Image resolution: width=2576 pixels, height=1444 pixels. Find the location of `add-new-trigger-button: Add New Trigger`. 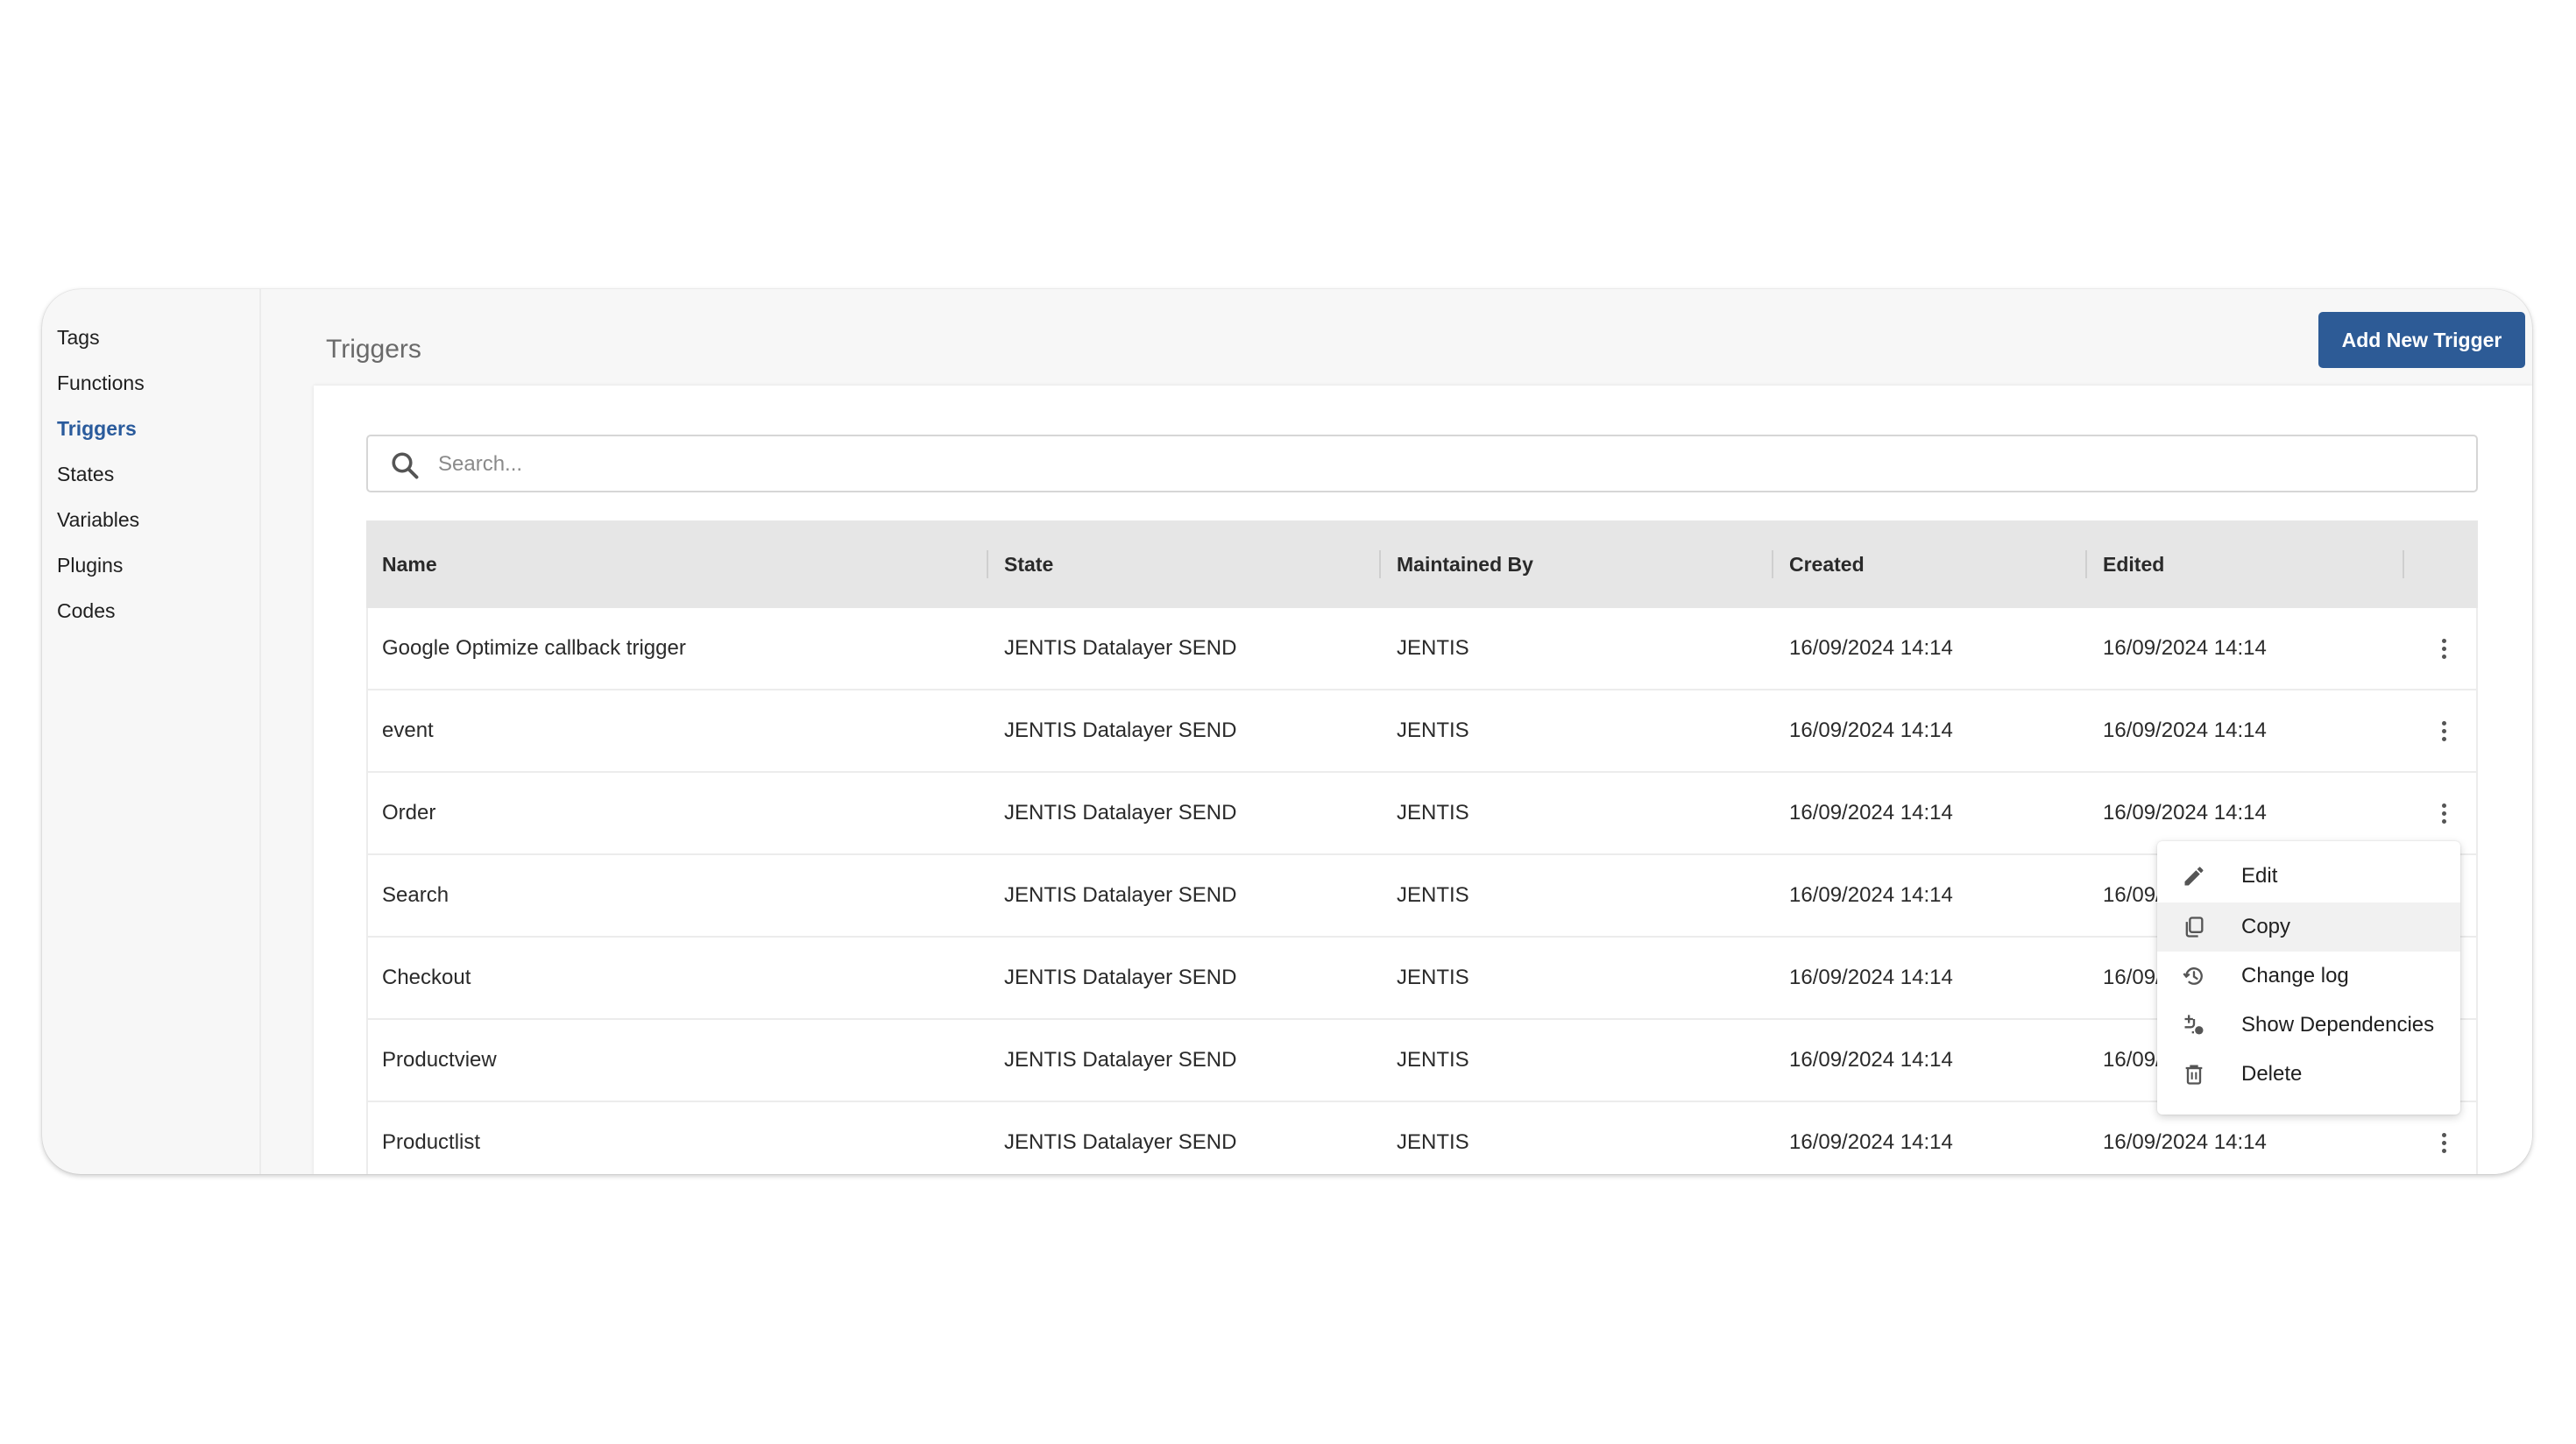

add-new-trigger-button: Add New Trigger is located at coordinates (2421, 340).